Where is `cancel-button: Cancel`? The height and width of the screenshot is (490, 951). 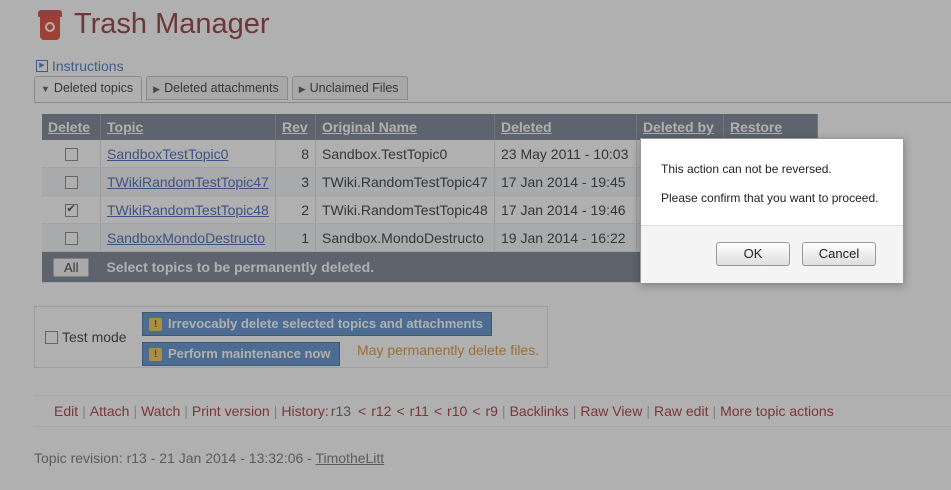
cancel-button: Cancel is located at coordinates (839, 254).